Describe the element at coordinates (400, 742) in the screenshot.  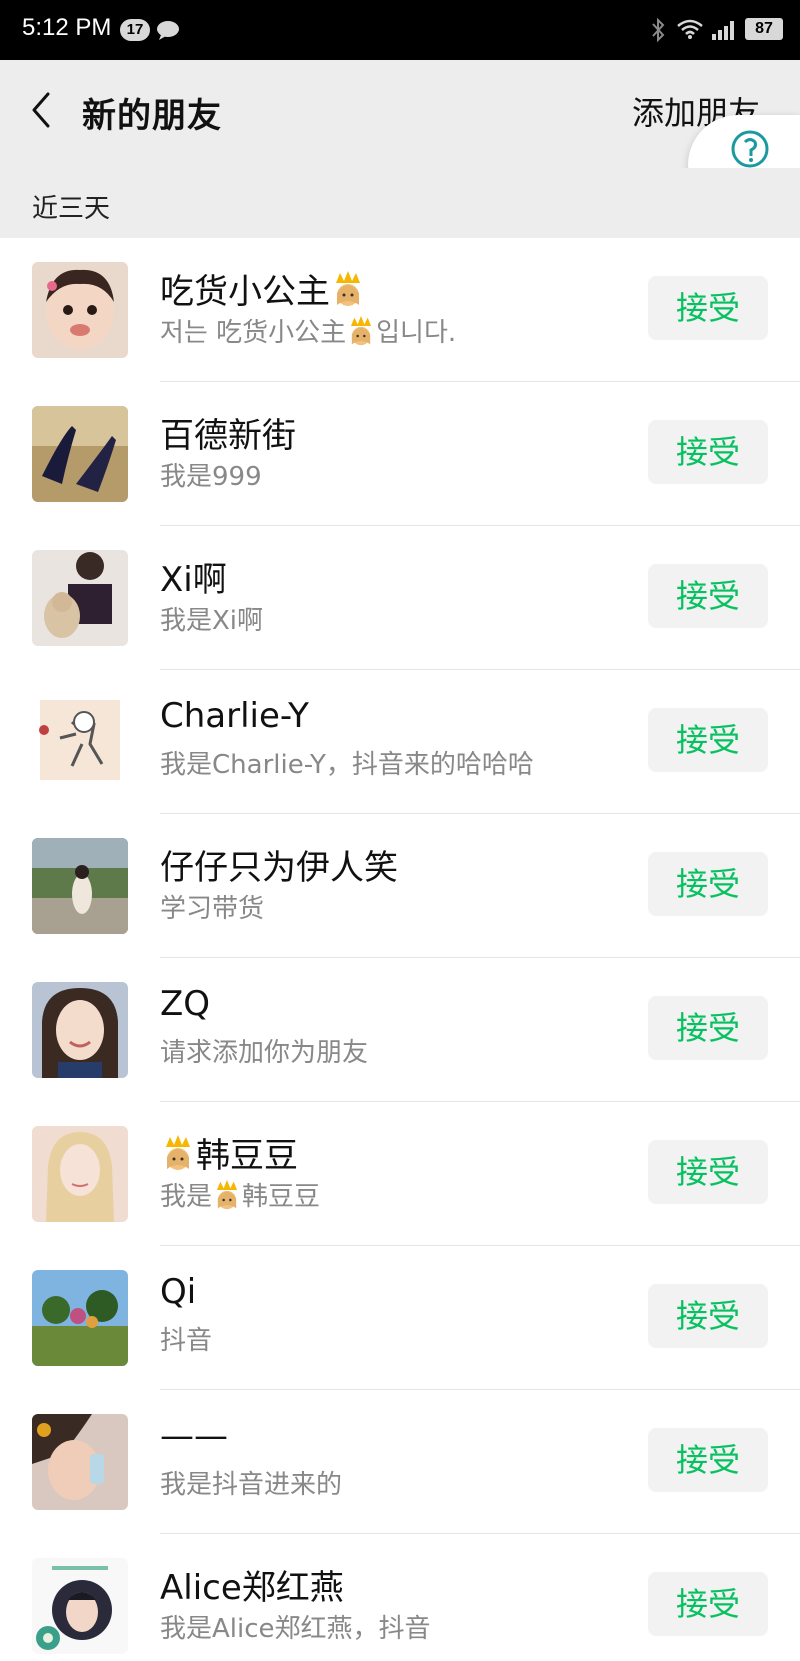
I see `list-item: Charlie-Y 我是Charlie-Y，抖音来的哈哈哈 接受` at that location.